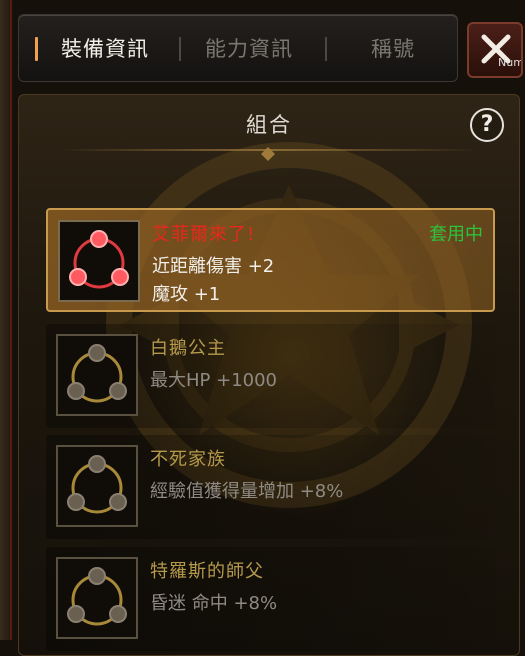 Image resolution: width=525 pixels, height=656 pixels. What do you see at coordinates (204, 234) in the screenshot?
I see `set-name: 艾菲爾來了!` at bounding box center [204, 234].